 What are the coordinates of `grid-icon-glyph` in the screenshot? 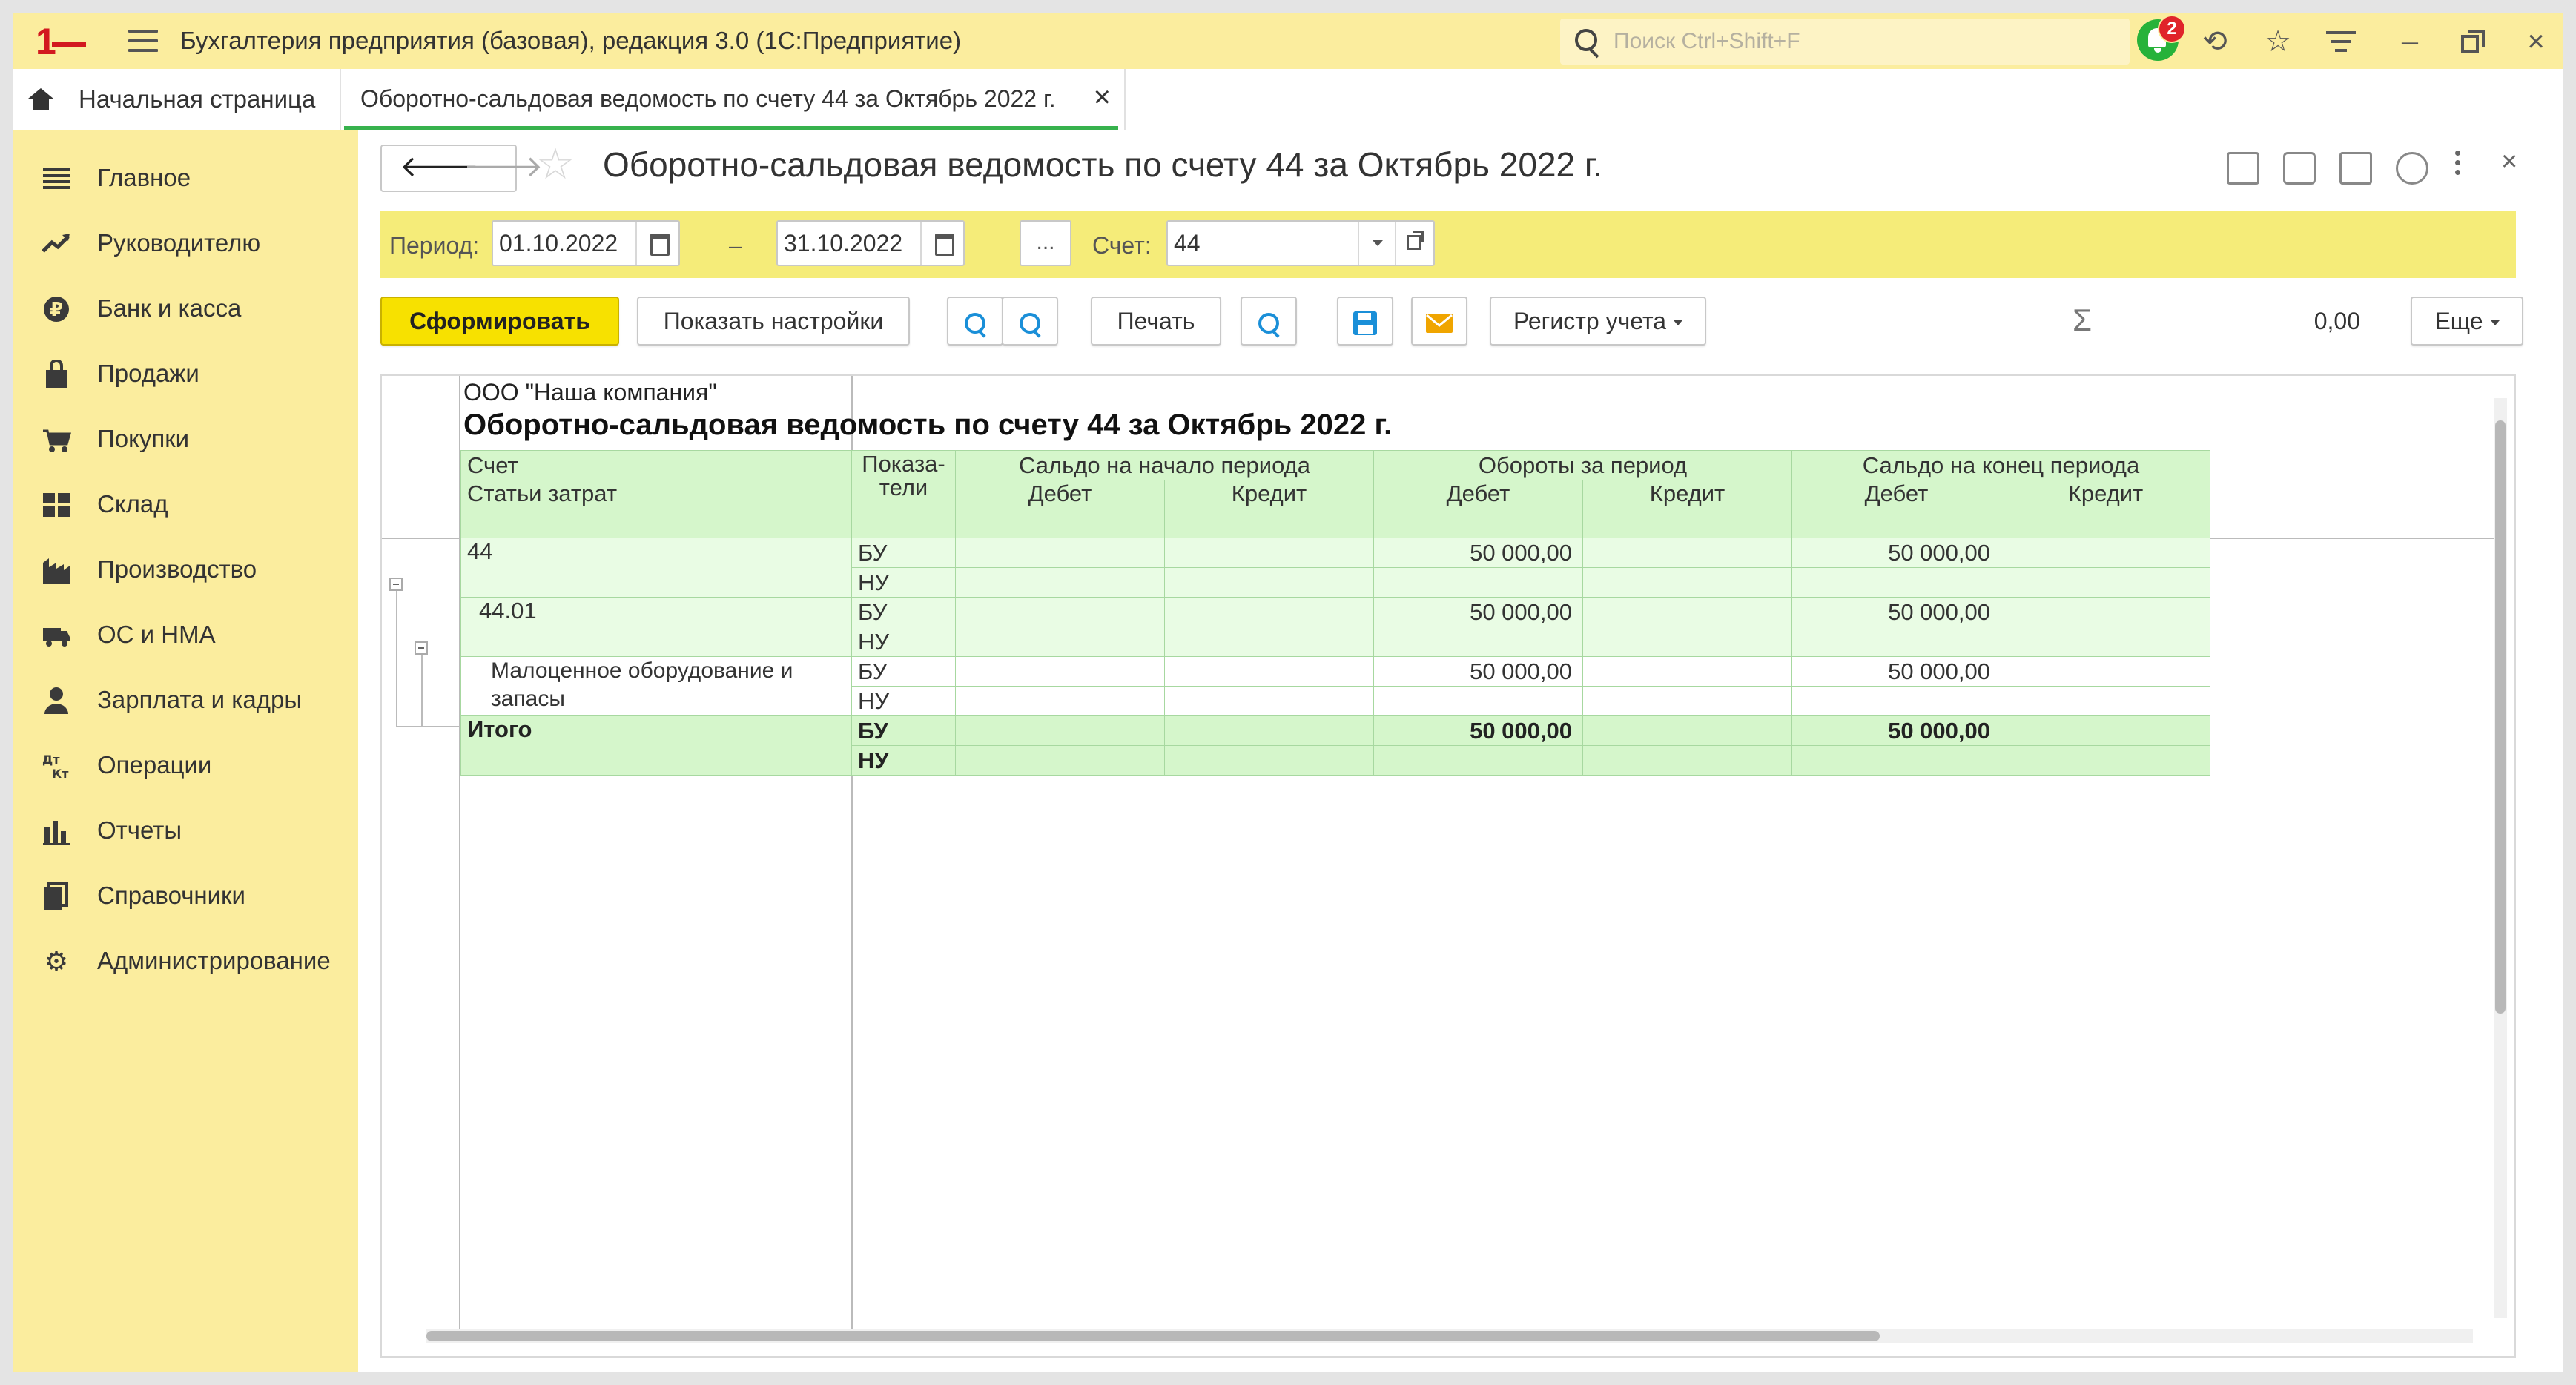 It's located at (56, 505).